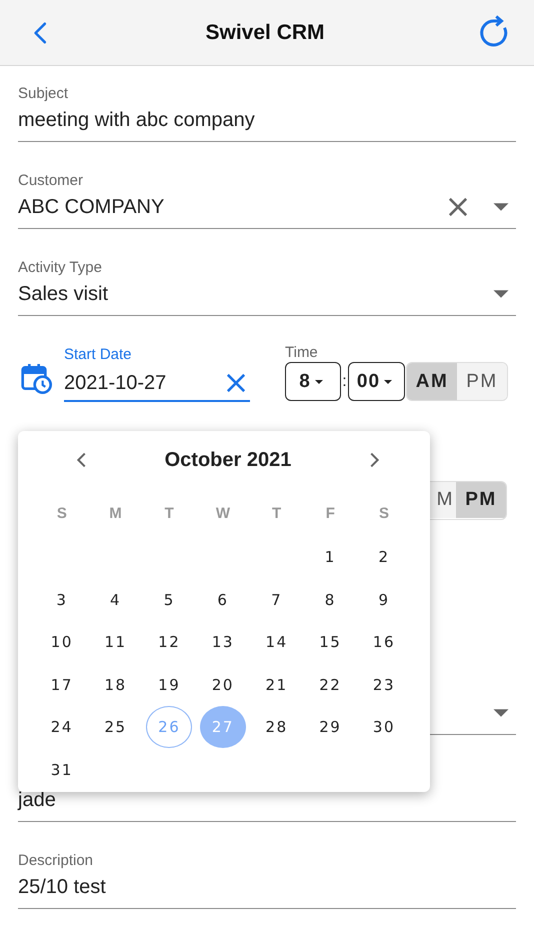 The image size is (534, 950). I want to click on calendar-day: 12, so click(169, 642).